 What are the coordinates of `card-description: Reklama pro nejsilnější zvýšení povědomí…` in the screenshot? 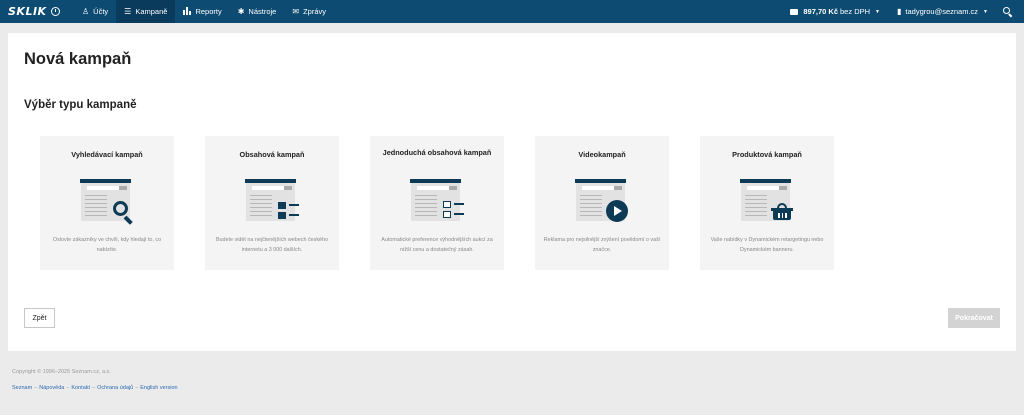 It's located at (602, 245).